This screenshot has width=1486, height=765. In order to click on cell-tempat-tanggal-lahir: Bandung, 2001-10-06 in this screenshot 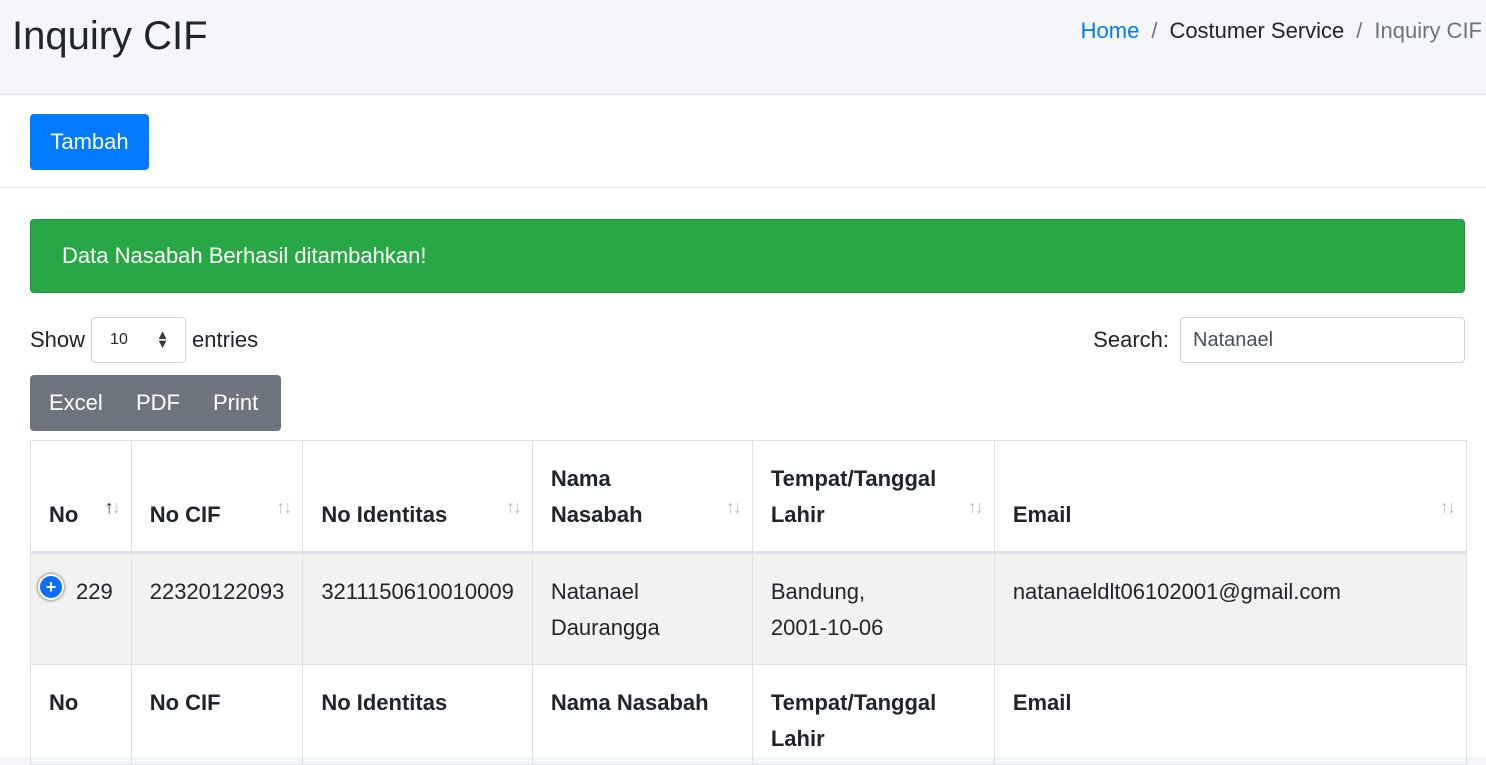, I will do `click(873, 608)`.